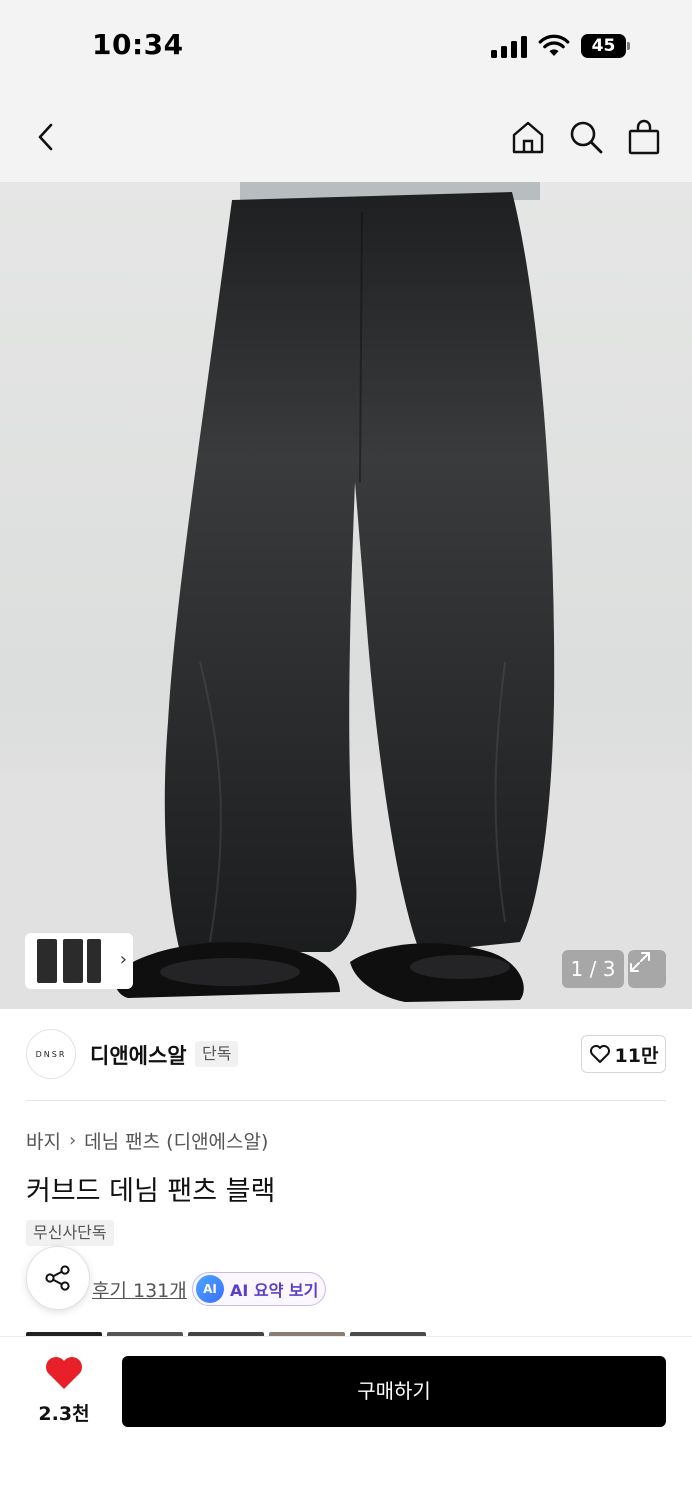 The height and width of the screenshot is (1500, 692). I want to click on breadcrumb-subcategory: 데님 팬츠 (디앤에스알), so click(176, 1140).